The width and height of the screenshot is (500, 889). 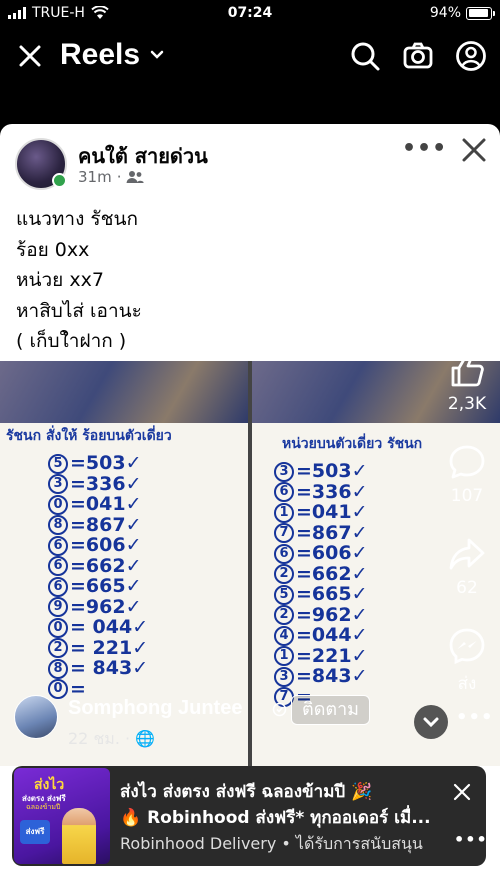 I want to click on circled-digit: 8, so click(x=58, y=525).